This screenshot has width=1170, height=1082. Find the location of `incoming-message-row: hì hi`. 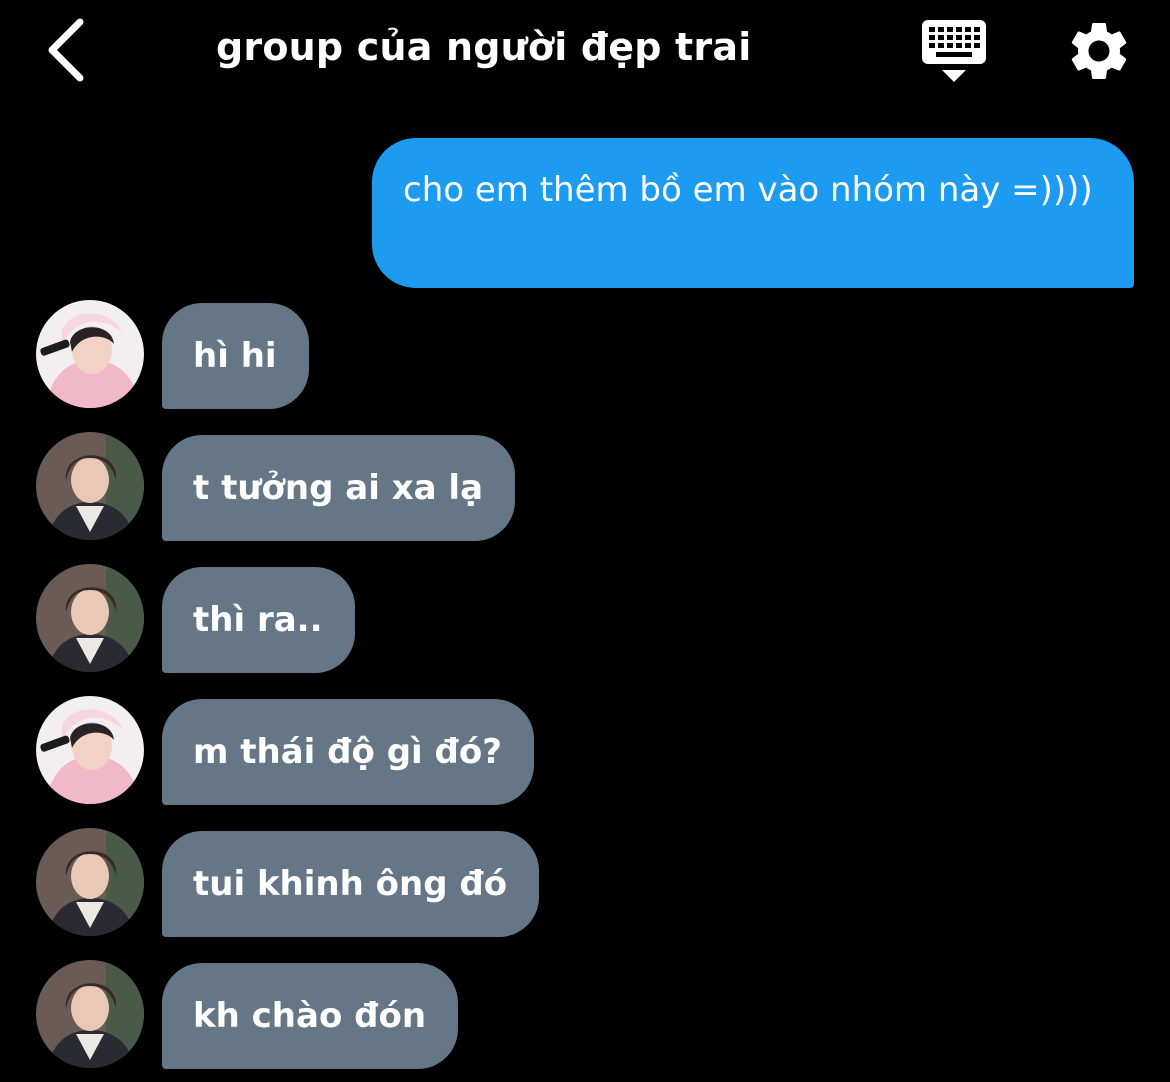

incoming-message-row: hì hi is located at coordinates (585, 354).